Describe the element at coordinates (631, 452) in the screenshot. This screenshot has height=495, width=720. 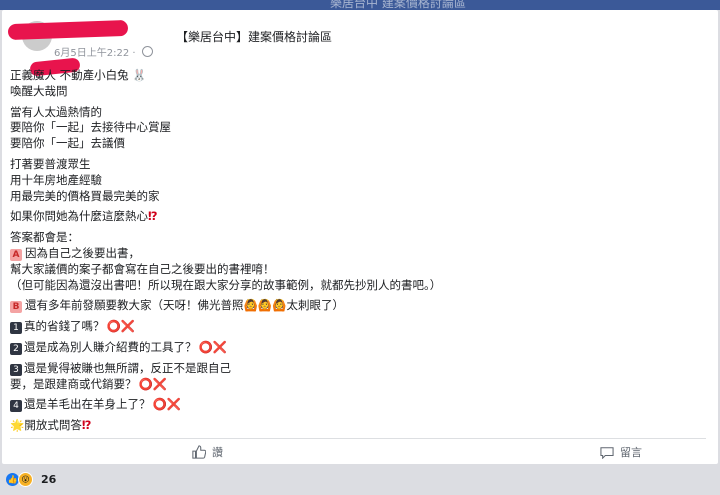
I see `comment-label: 留言` at that location.